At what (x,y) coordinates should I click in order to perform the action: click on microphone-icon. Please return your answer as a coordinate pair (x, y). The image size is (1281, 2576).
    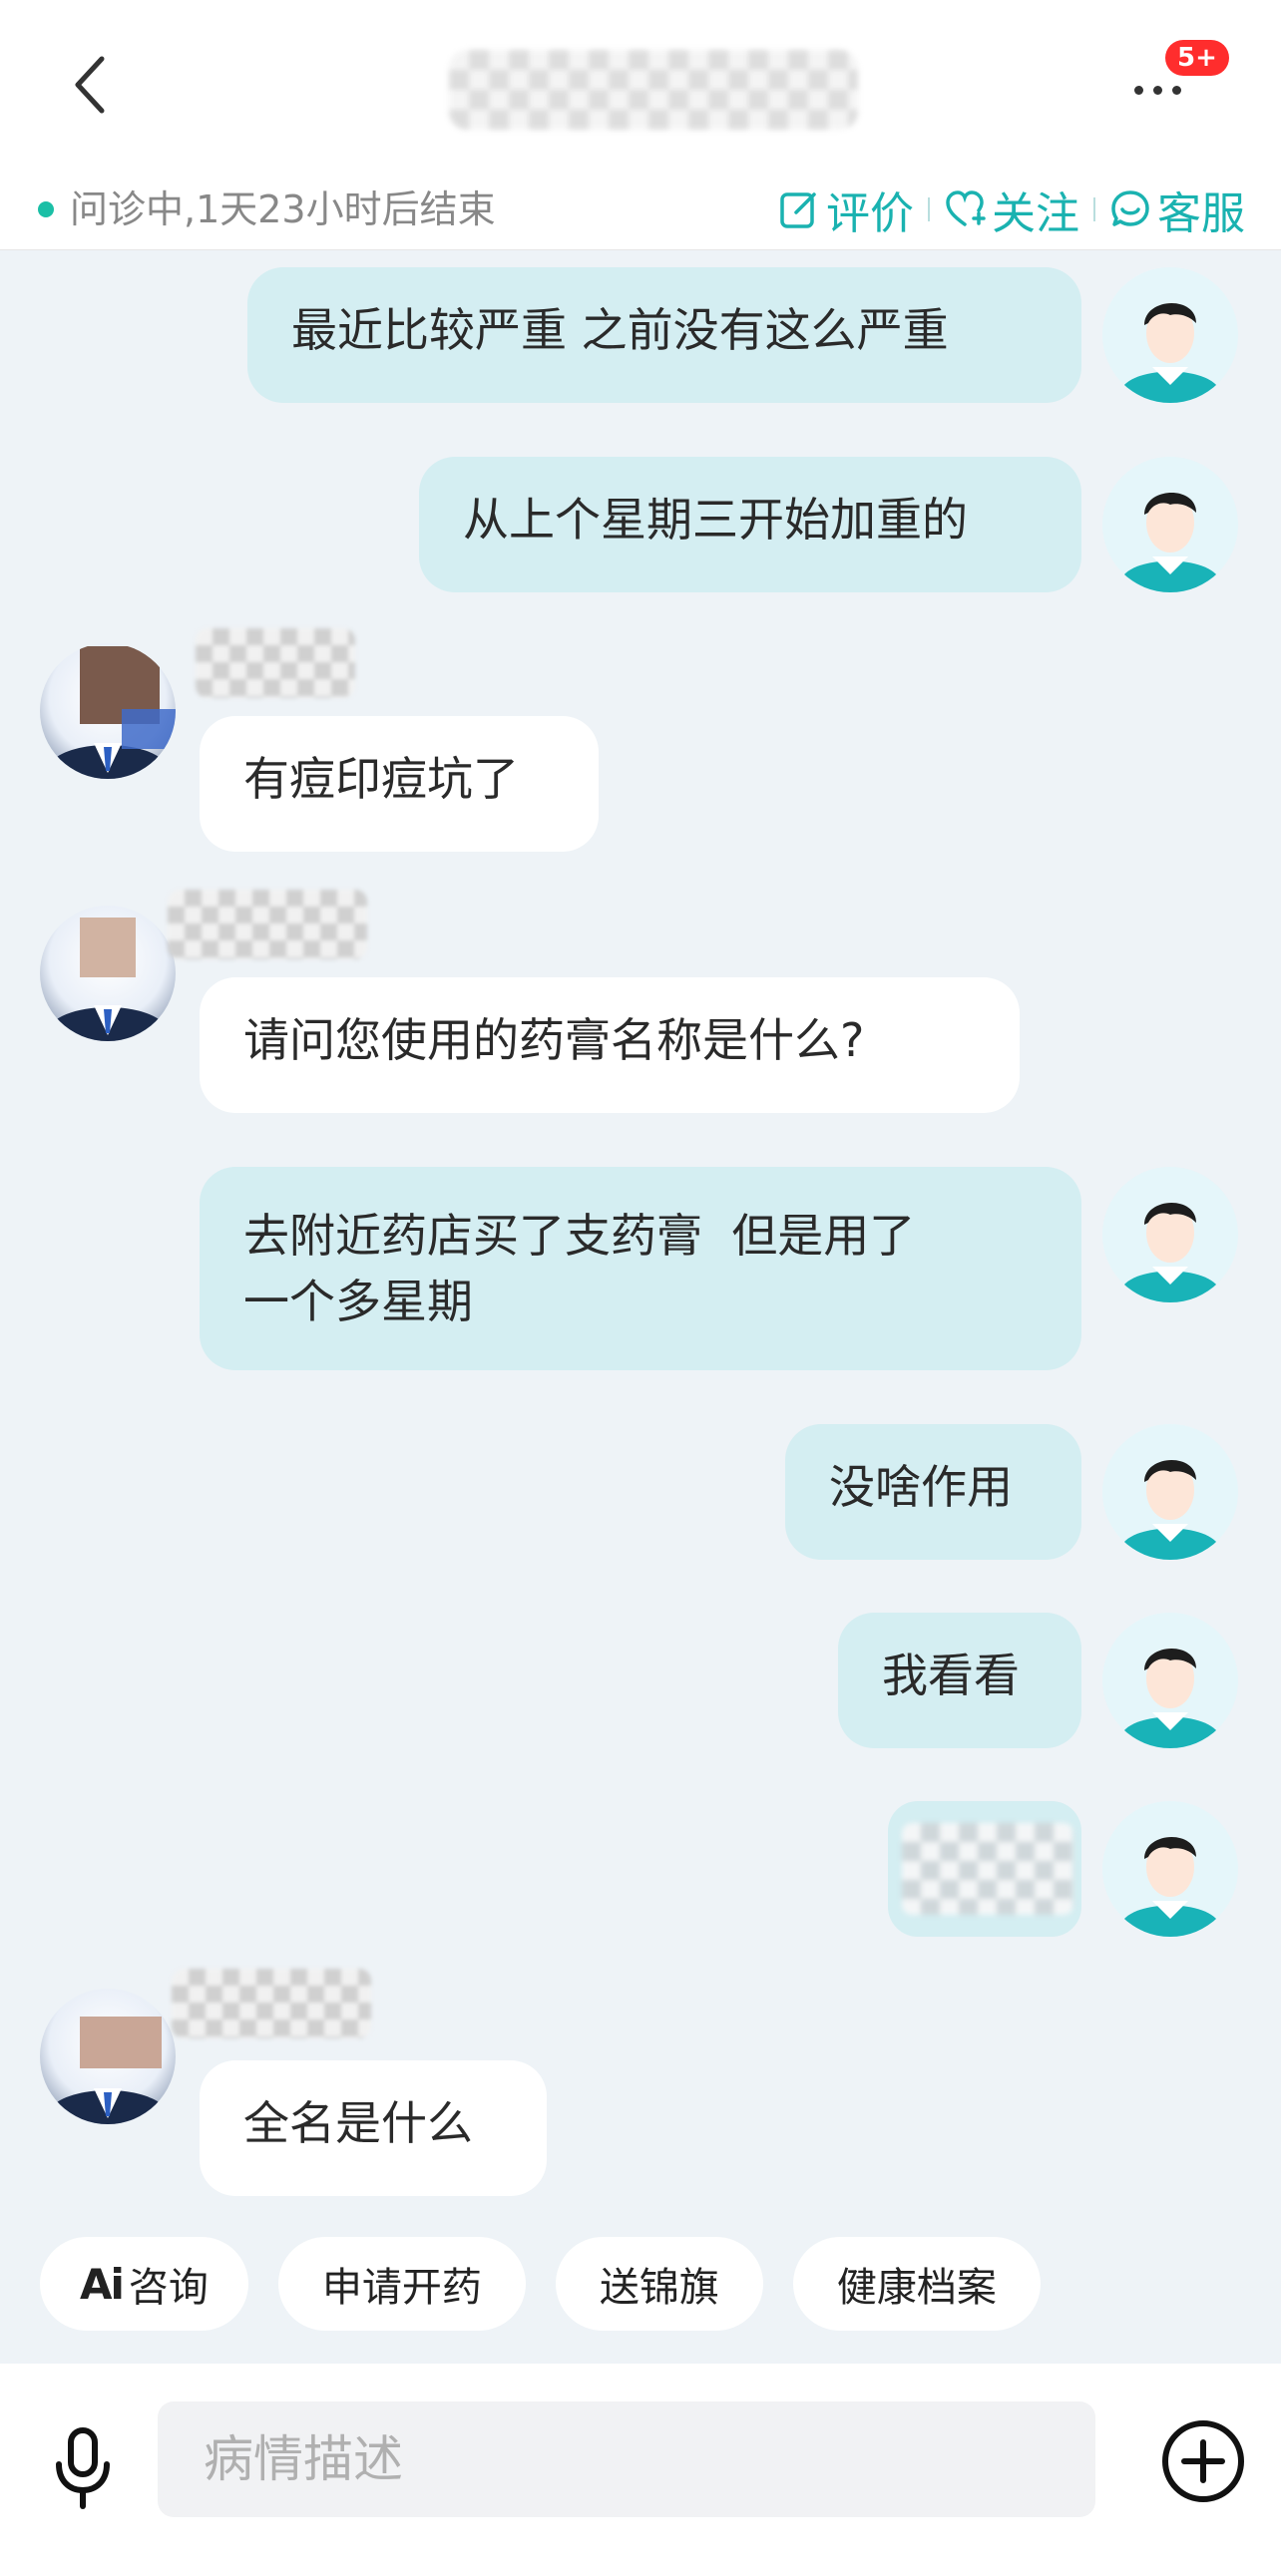
    Looking at the image, I should click on (83, 2468).